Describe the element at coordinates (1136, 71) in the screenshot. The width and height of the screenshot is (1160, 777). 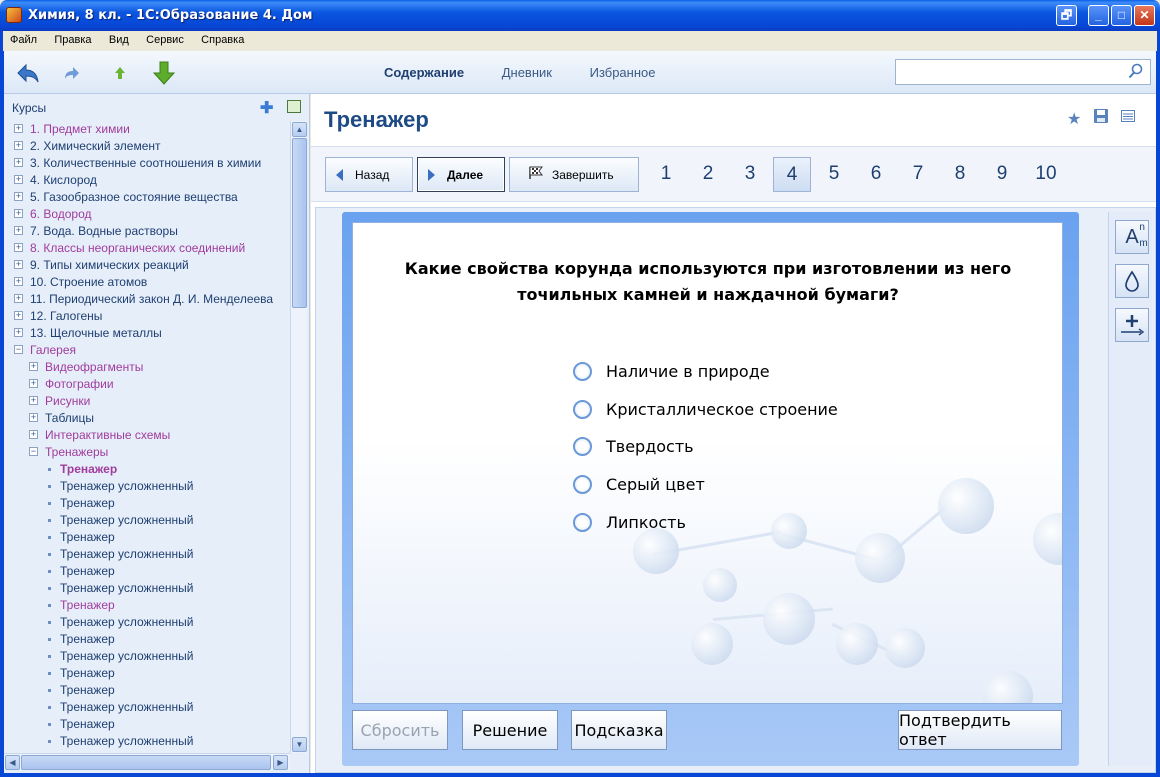
I see `search-icon` at that location.